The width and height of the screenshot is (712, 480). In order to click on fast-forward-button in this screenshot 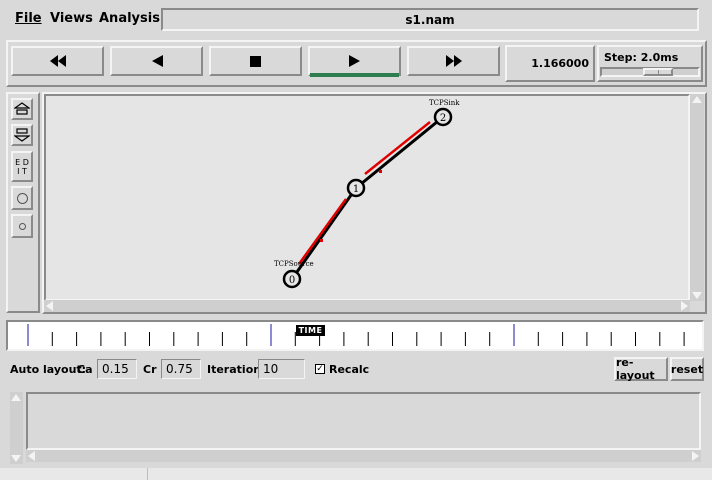, I will do `click(453, 61)`.